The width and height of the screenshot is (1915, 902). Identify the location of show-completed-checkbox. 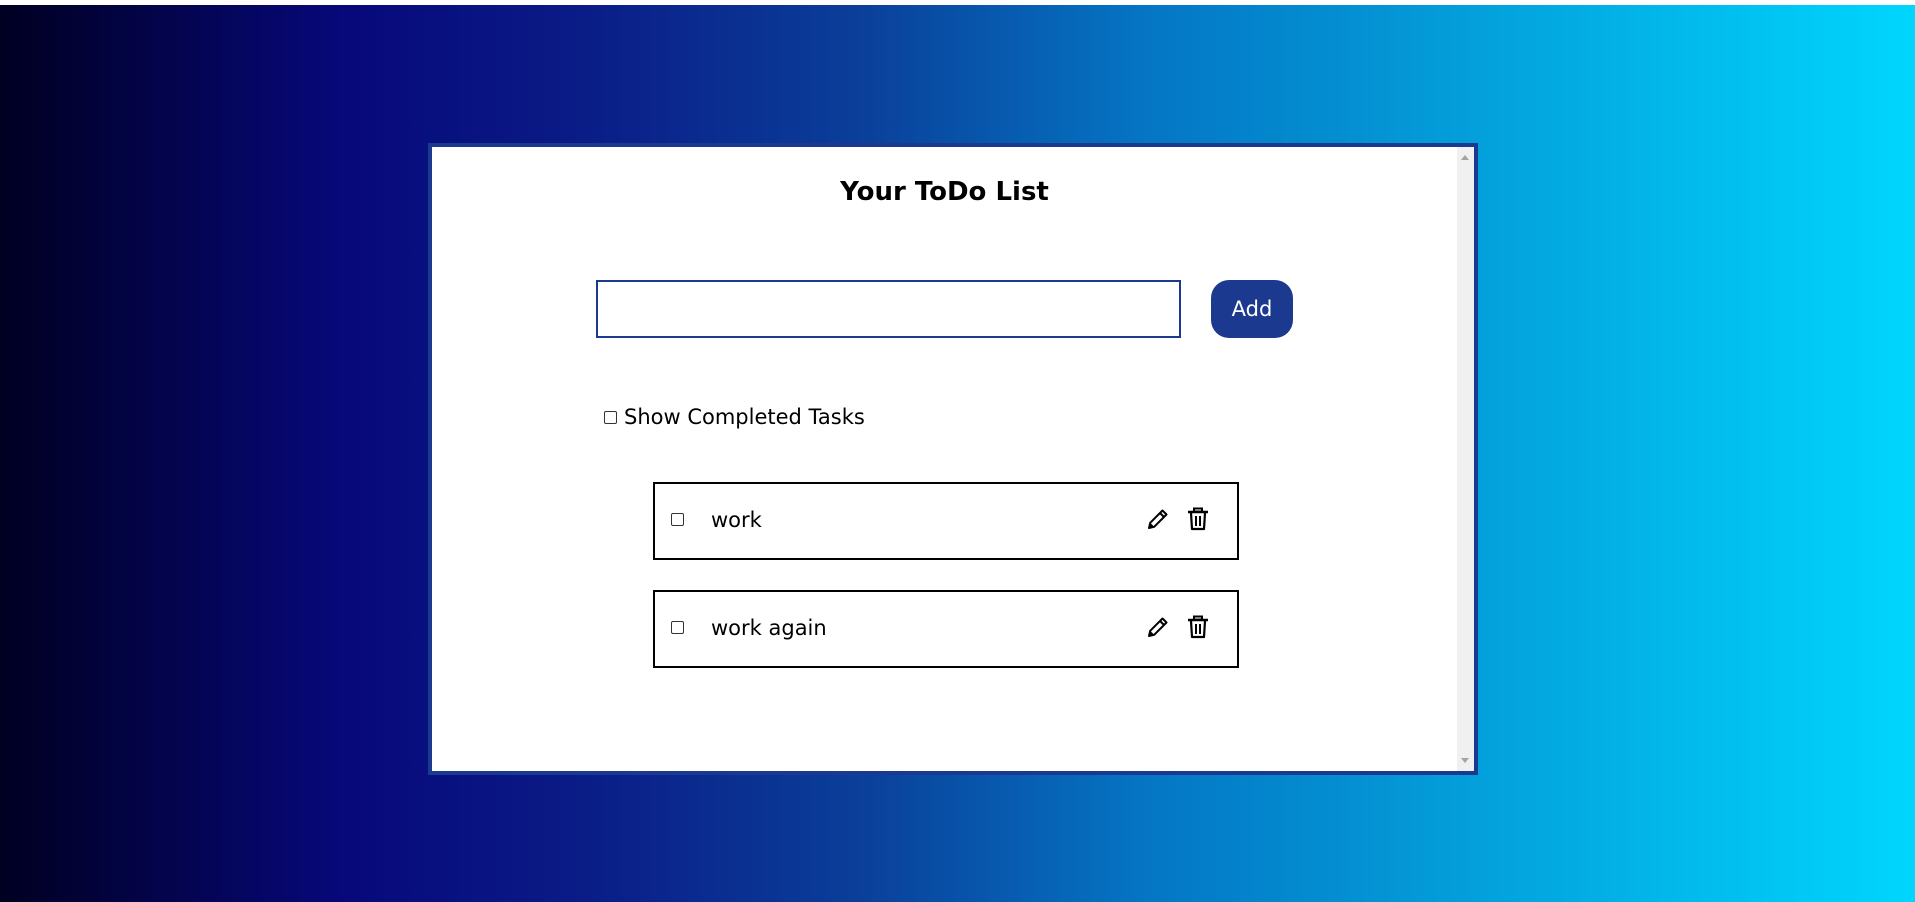
(610, 417).